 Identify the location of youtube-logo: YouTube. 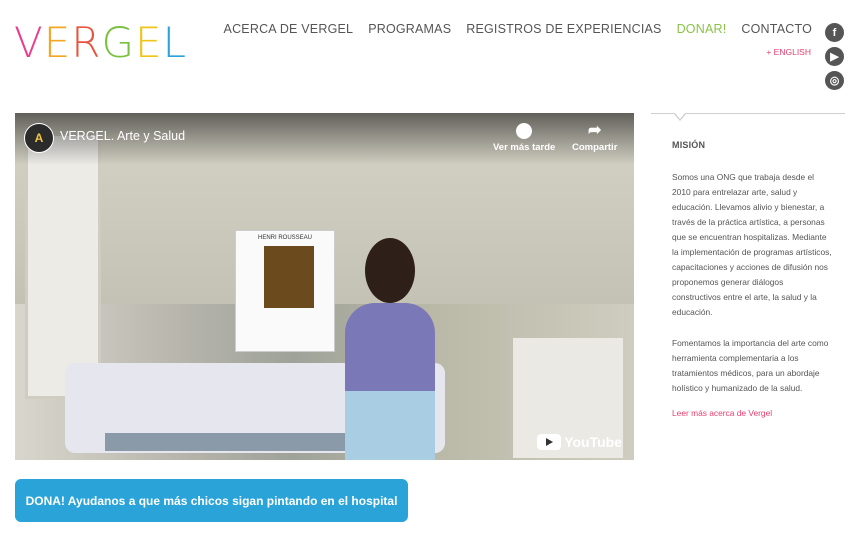
(579, 442).